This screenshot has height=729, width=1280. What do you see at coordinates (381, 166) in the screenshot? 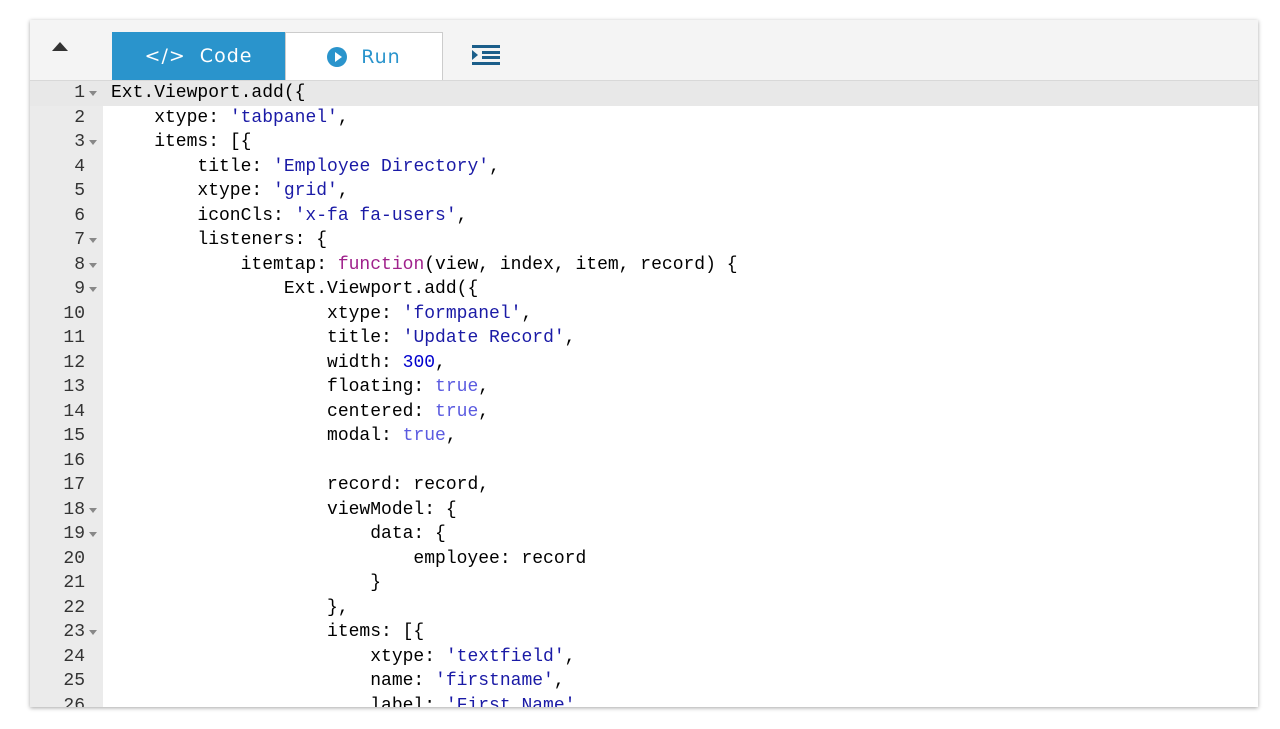
I see `code-token-str: 'Employee Directory'` at bounding box center [381, 166].